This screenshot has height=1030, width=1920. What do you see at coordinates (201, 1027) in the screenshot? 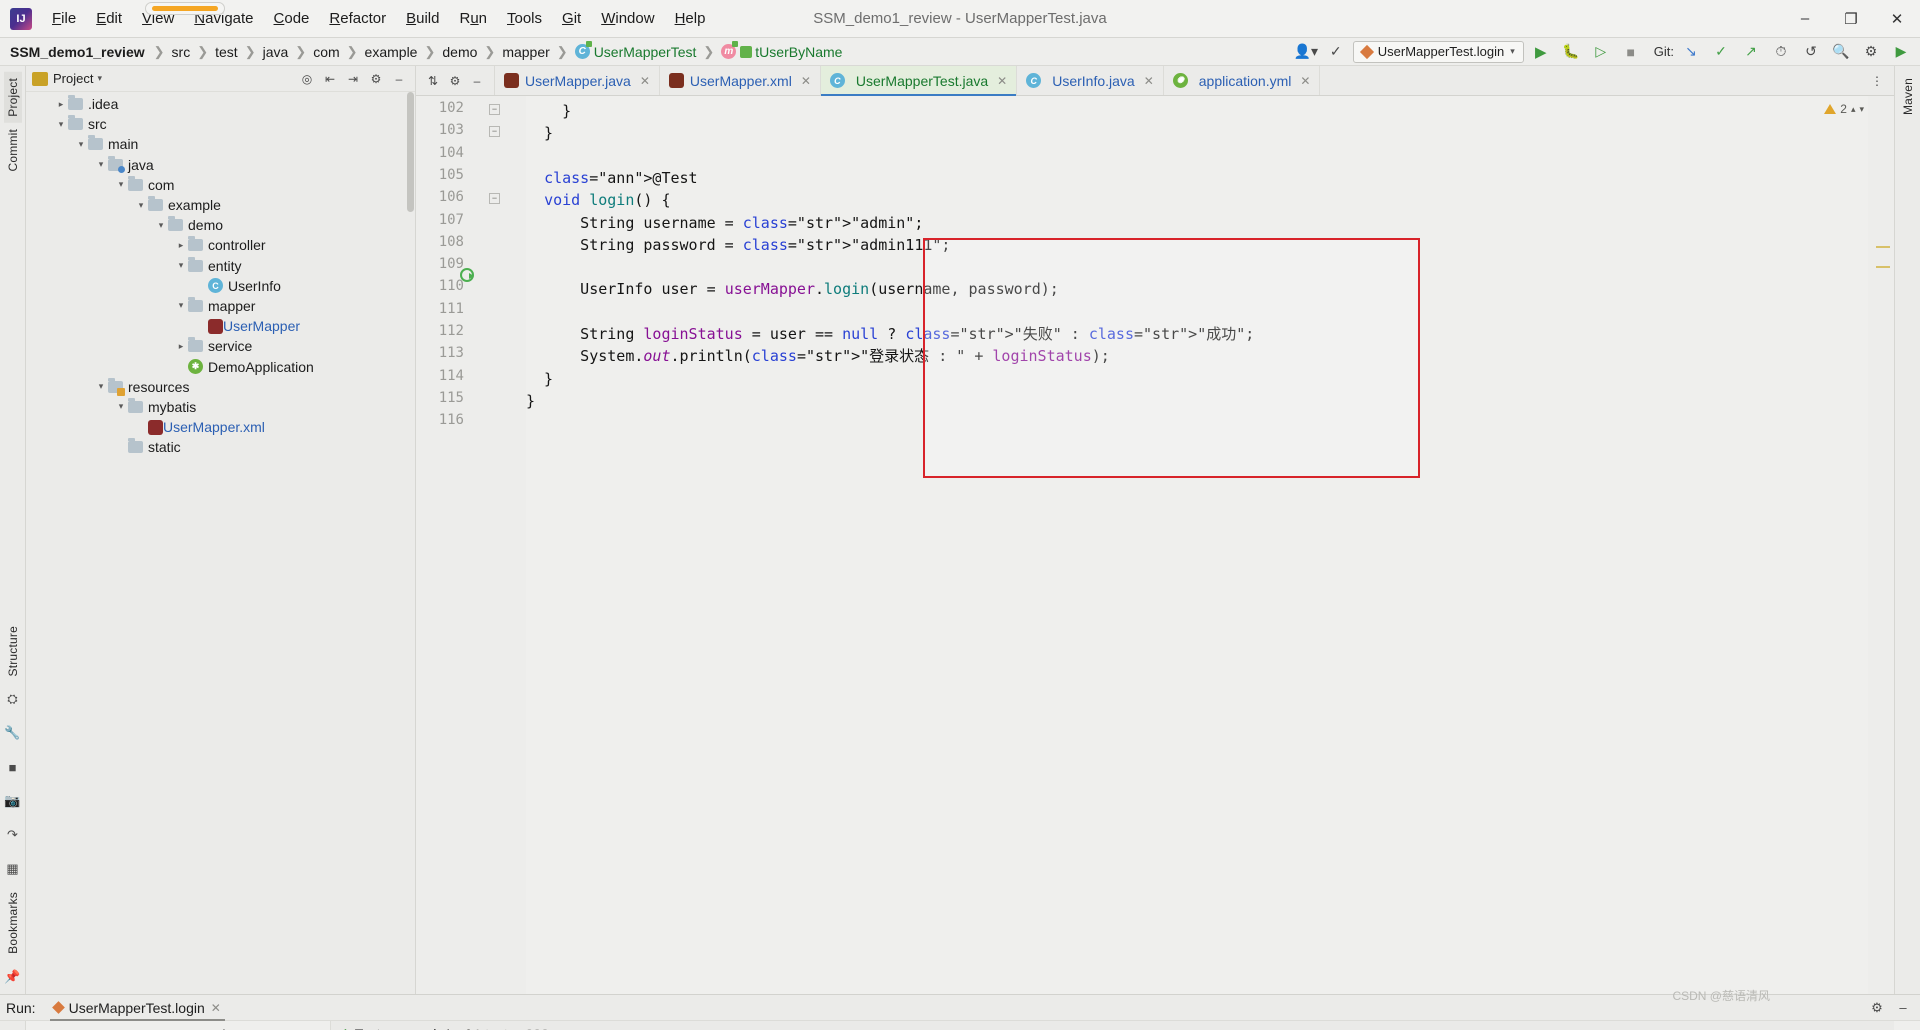
I see `next-test-icon: ↓` at bounding box center [201, 1027].